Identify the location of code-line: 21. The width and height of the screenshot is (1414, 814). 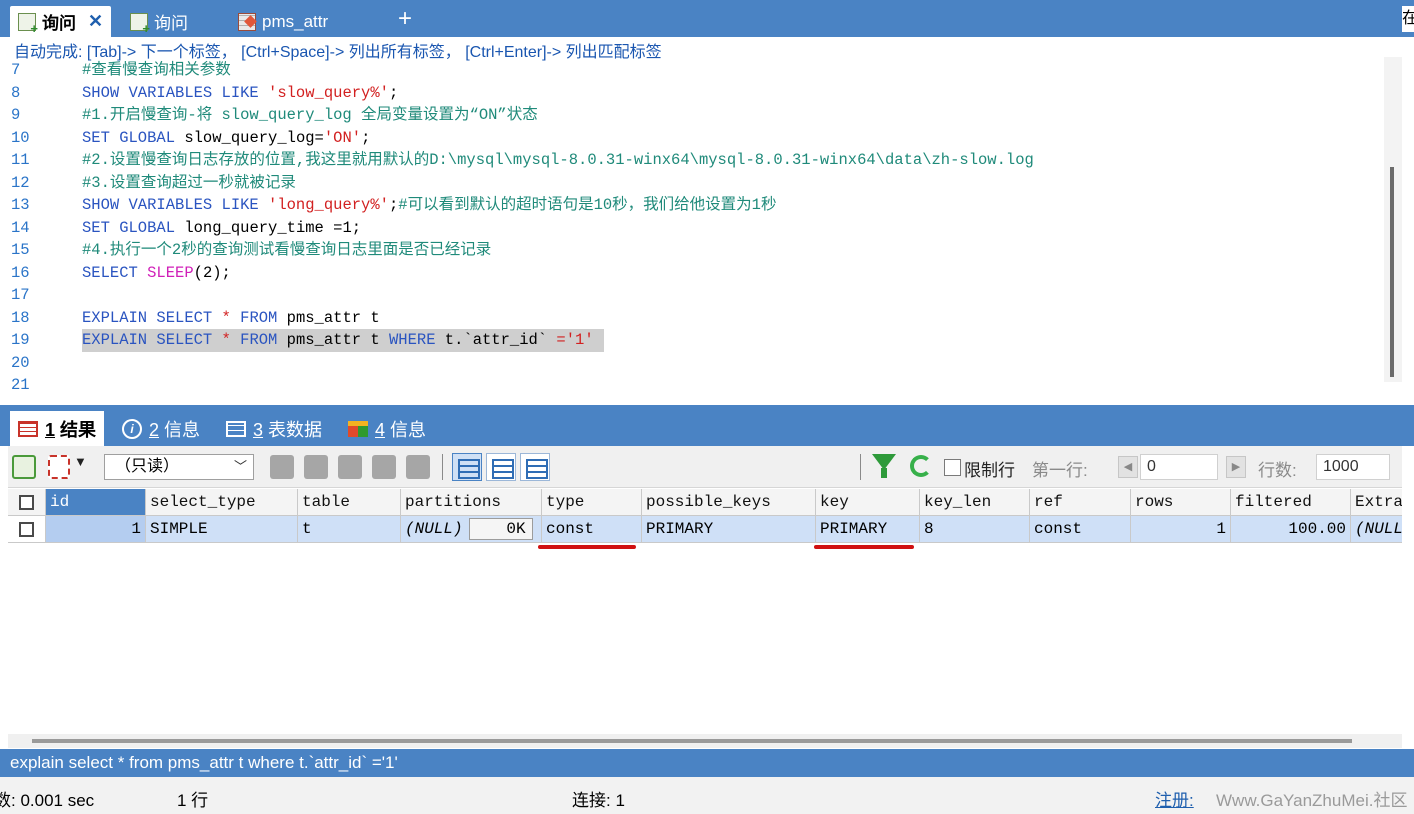
(696, 385).